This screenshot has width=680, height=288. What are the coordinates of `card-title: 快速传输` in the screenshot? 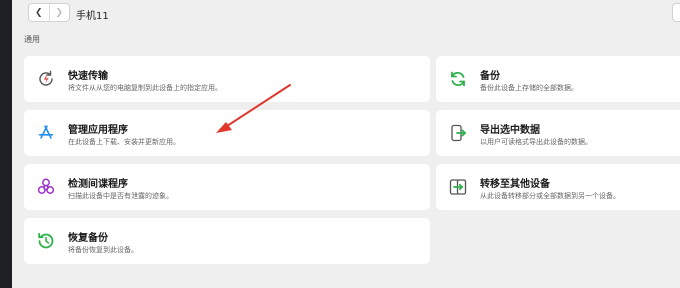 It's located at (88, 76).